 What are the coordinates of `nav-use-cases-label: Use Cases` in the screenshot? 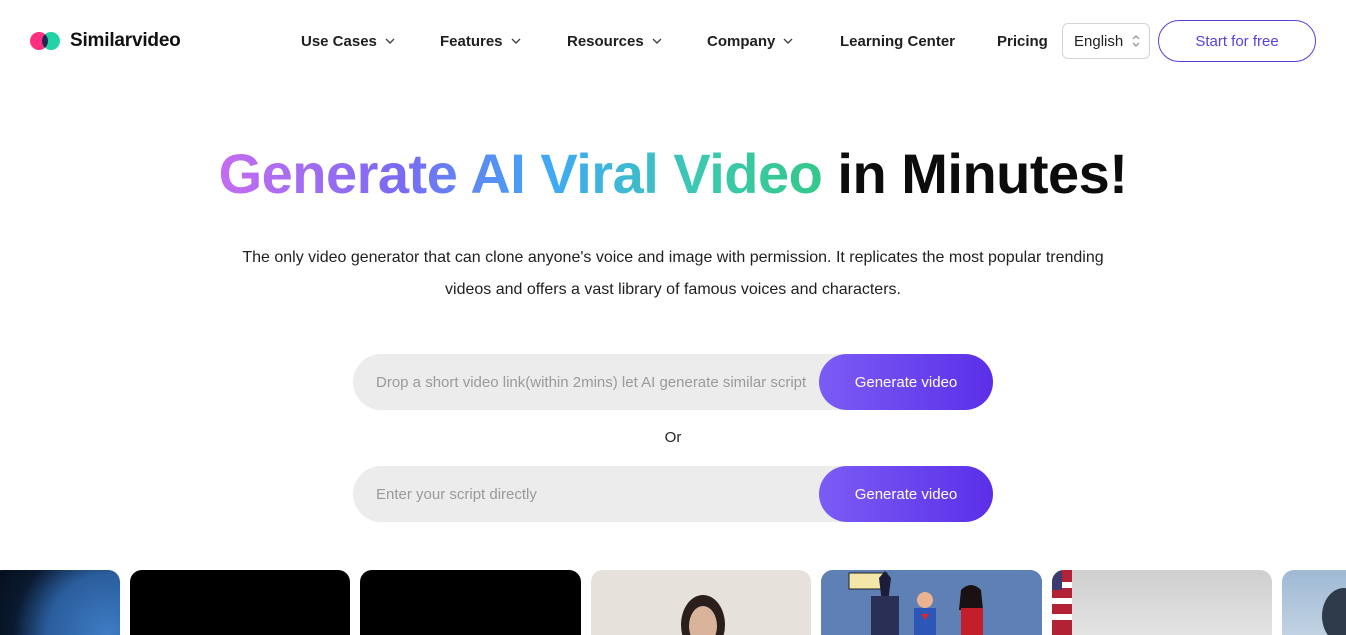 It's located at (339, 41).